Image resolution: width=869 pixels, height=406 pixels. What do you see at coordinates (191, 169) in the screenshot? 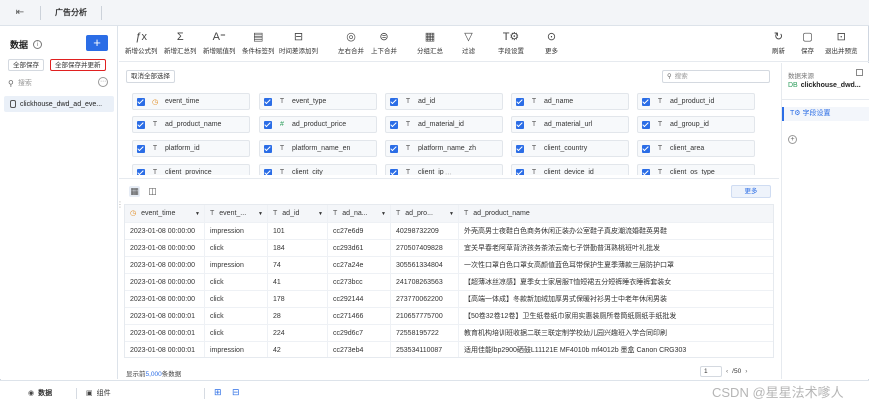
I see `field-chip: Tclient_province` at bounding box center [191, 169].